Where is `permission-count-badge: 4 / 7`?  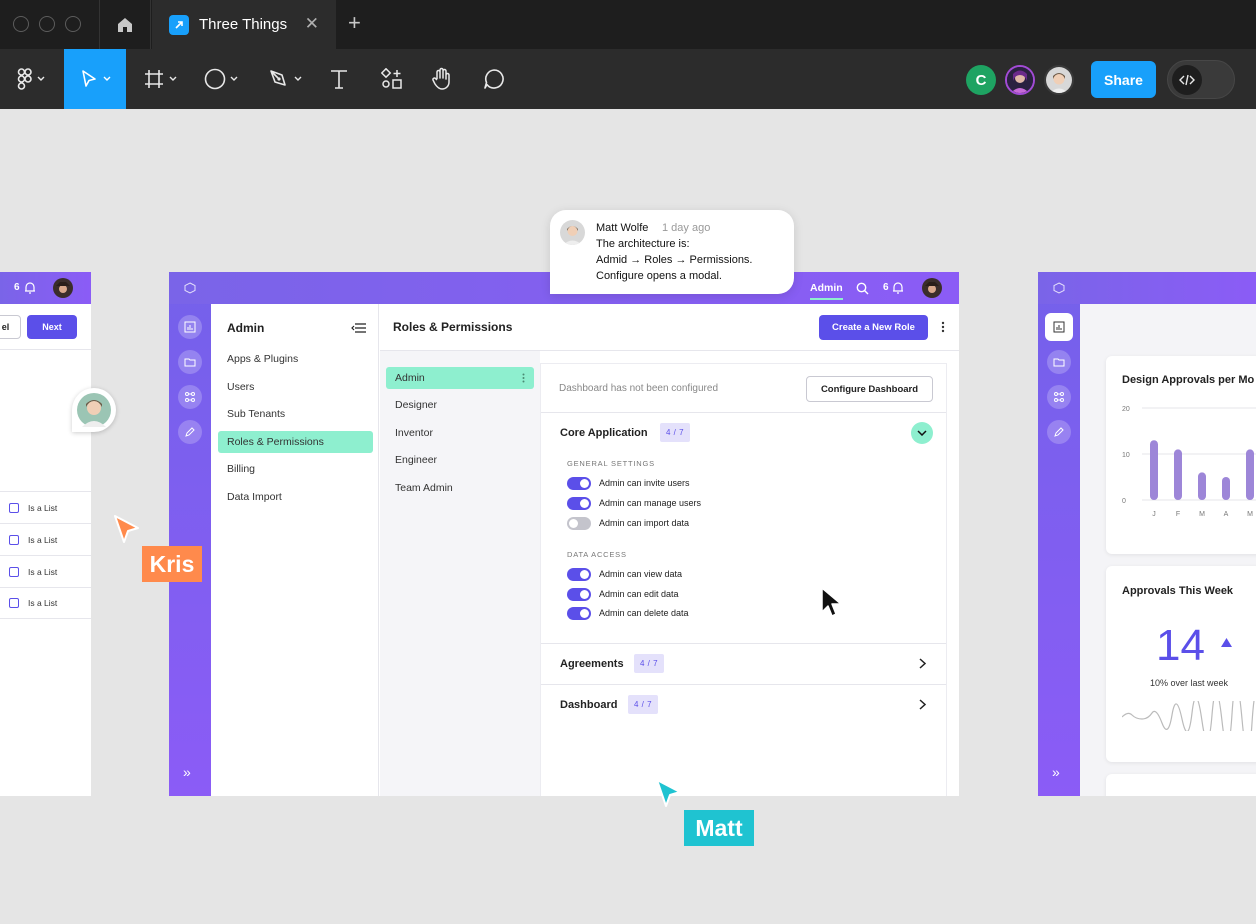
permission-count-badge: 4 / 7 is located at coordinates (675, 432).